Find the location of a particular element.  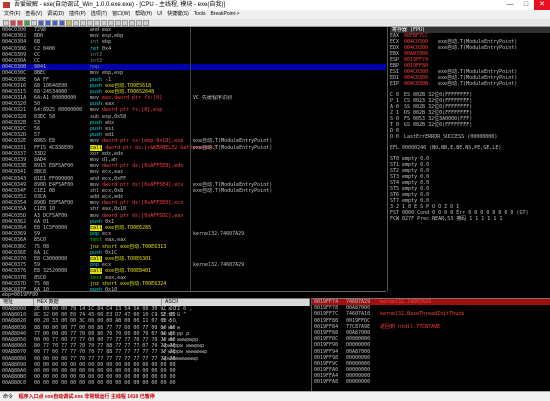

dump-column-header: HEX 数据 is located at coordinates (98, 302).